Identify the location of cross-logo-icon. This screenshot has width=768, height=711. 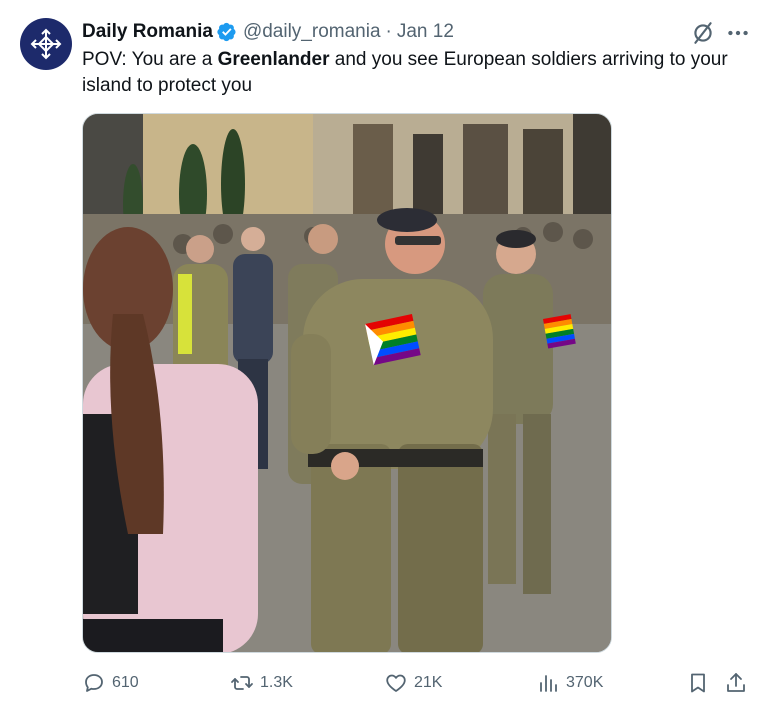
(46, 44).